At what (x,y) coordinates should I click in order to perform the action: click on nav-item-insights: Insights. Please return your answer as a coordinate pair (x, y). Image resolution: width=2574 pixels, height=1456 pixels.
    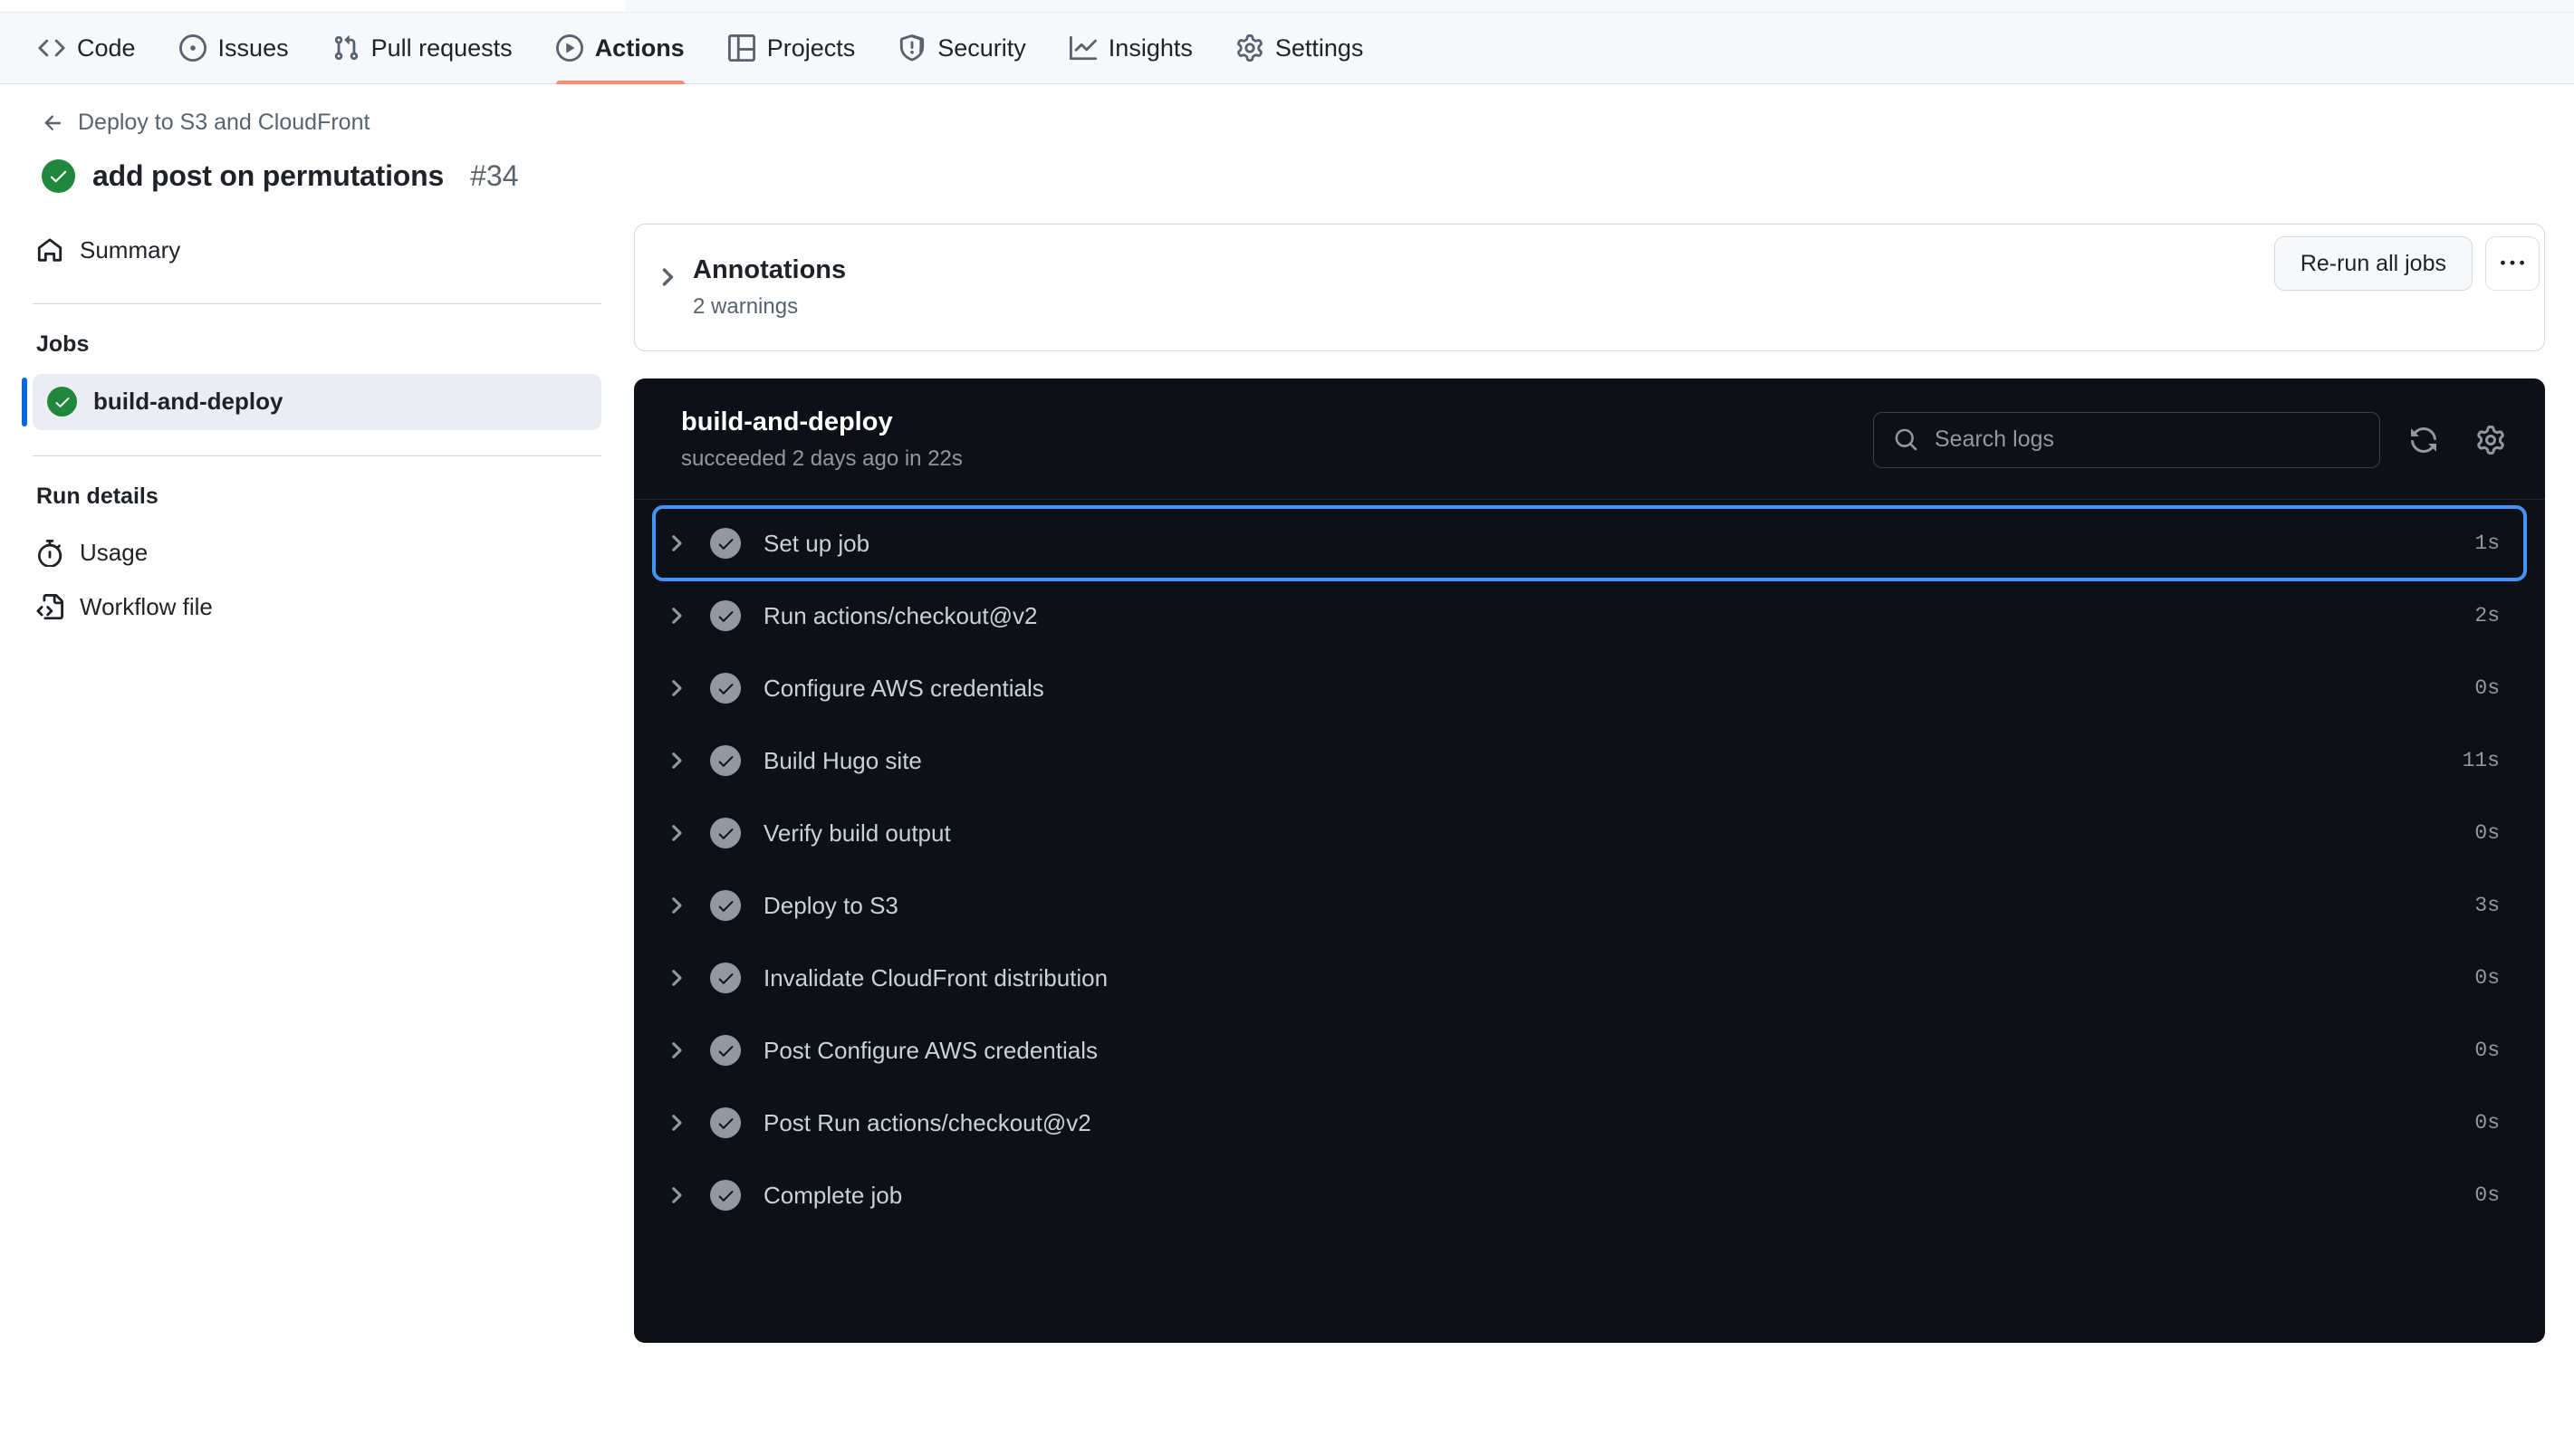
    Looking at the image, I should click on (1131, 48).